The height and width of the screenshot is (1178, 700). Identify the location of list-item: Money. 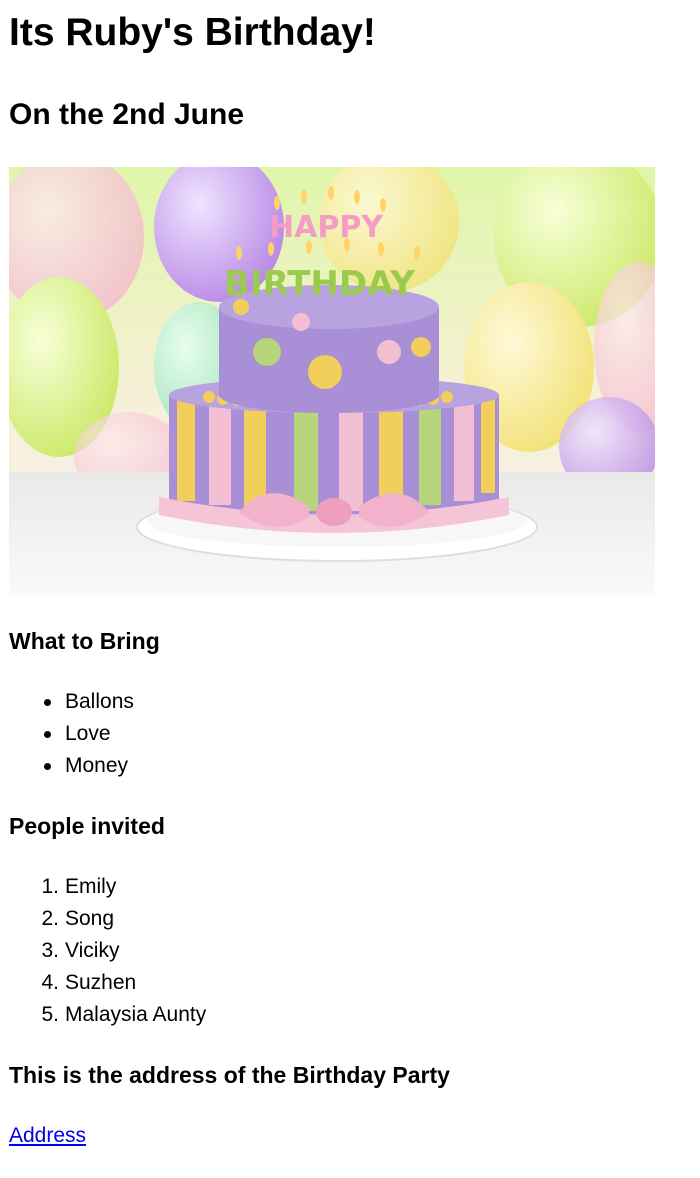
(71, 766).